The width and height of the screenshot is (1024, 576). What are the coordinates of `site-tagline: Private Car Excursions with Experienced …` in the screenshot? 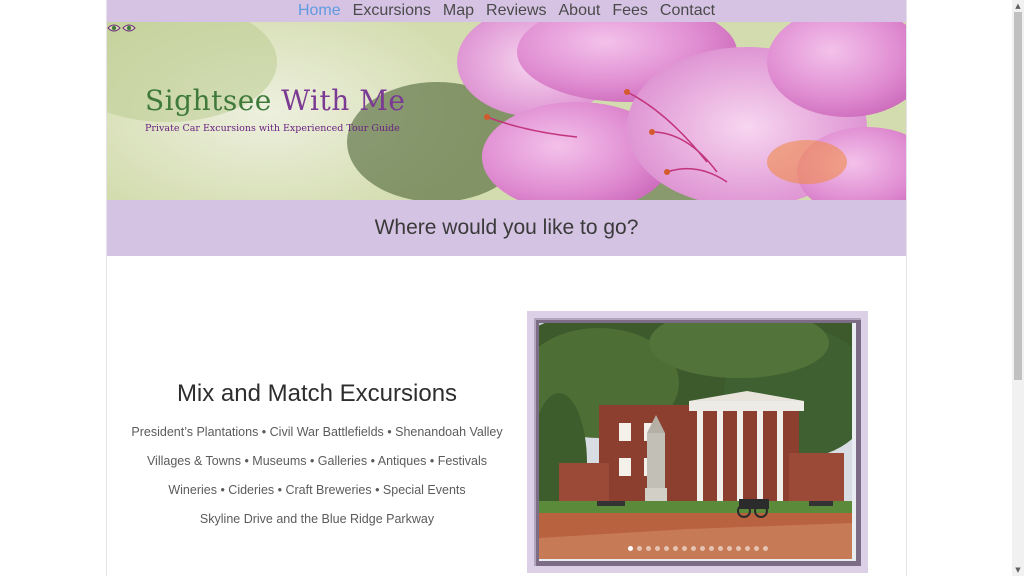 It's located at (272, 128).